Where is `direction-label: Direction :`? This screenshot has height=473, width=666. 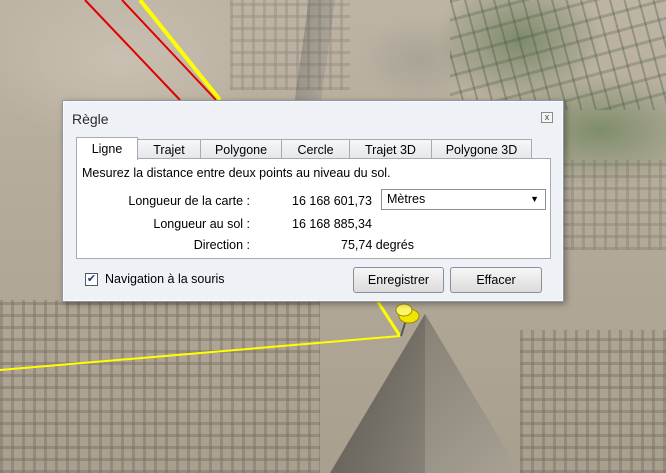
direction-label: Direction : is located at coordinates (221, 245).